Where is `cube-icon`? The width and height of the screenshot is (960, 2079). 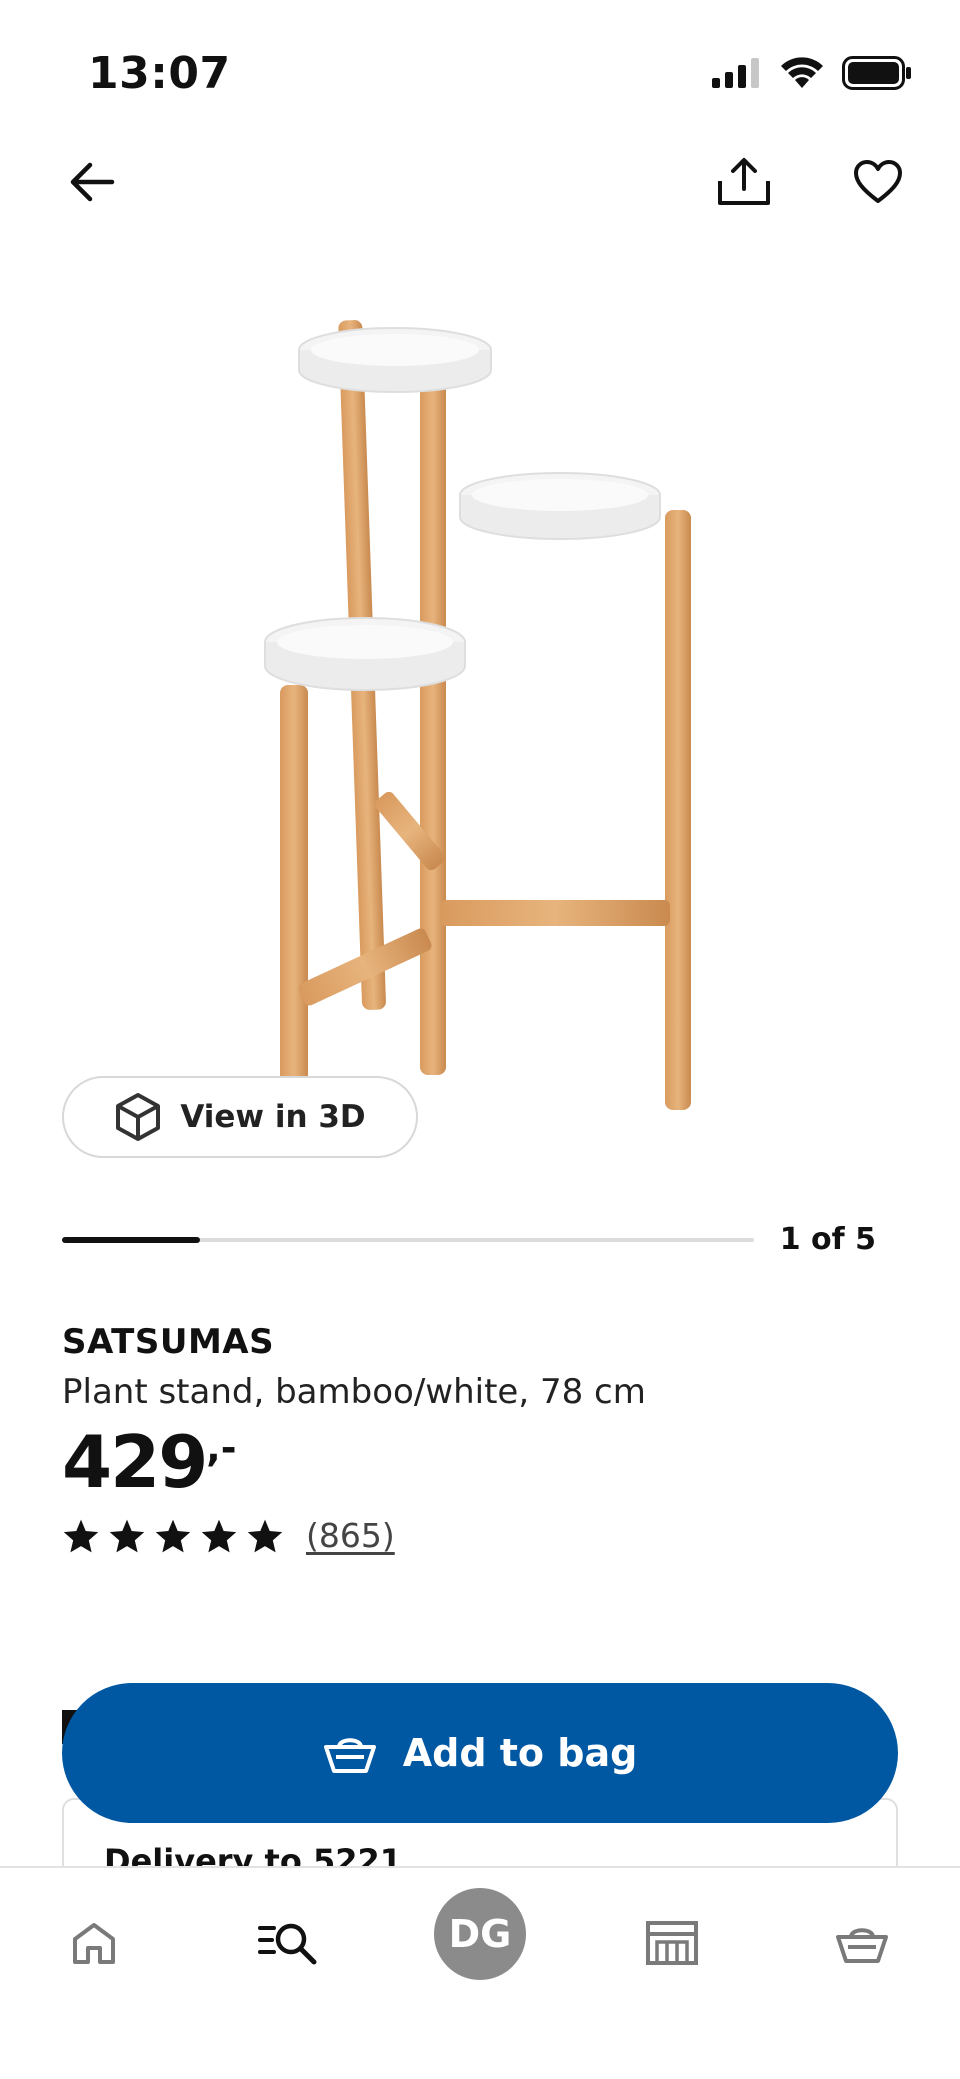 cube-icon is located at coordinates (138, 1117).